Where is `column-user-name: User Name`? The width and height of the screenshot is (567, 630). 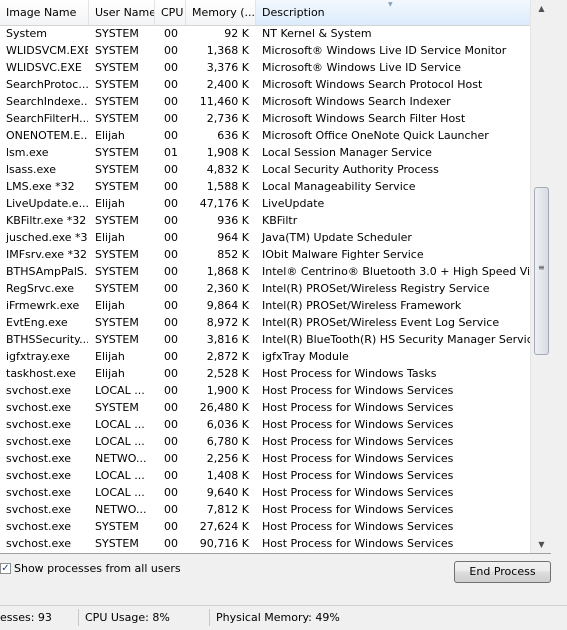
column-user-name: User Name is located at coordinates (122, 12).